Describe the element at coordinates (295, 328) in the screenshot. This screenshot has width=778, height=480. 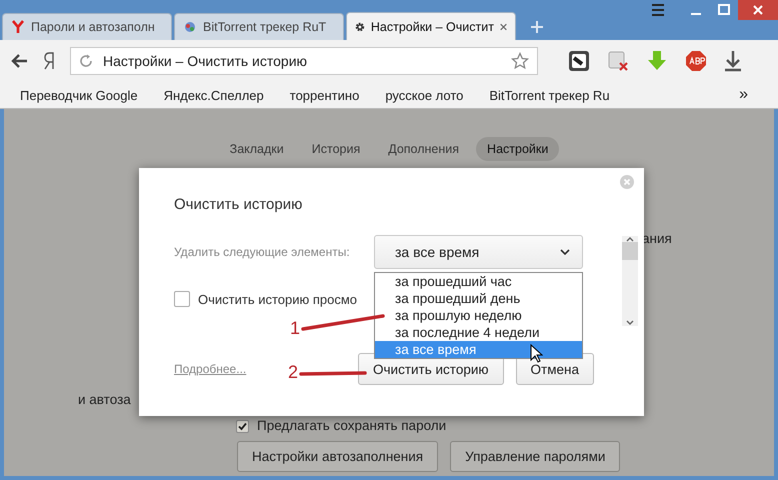
I see `annotation-number: 1` at that location.